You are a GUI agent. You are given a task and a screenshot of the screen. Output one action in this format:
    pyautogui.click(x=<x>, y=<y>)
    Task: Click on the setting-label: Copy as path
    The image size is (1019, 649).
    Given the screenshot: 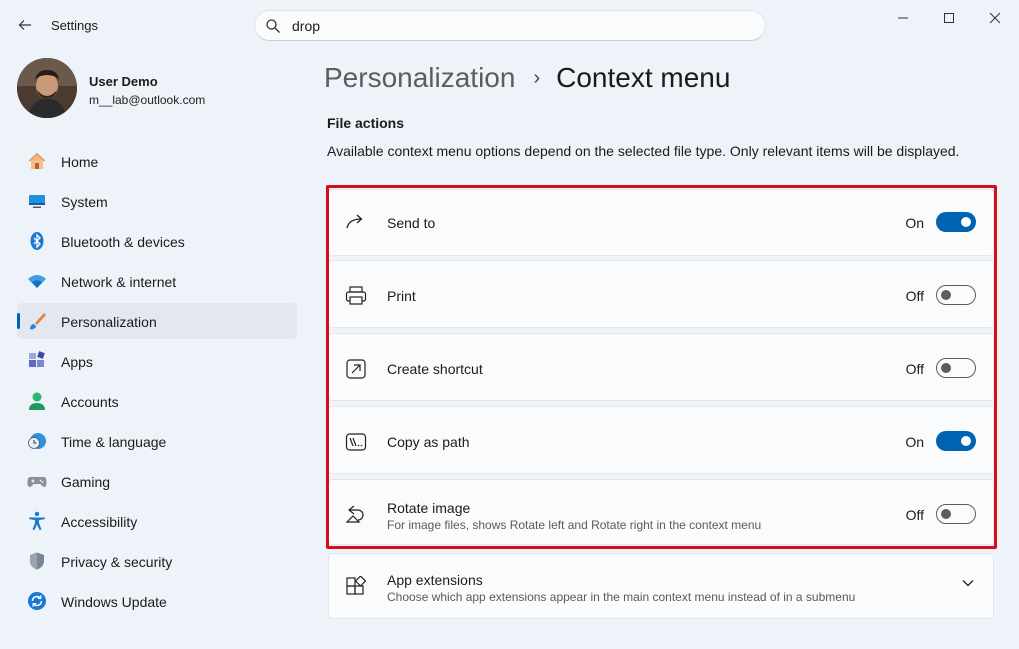 What is the action you would take?
    pyautogui.click(x=428, y=442)
    